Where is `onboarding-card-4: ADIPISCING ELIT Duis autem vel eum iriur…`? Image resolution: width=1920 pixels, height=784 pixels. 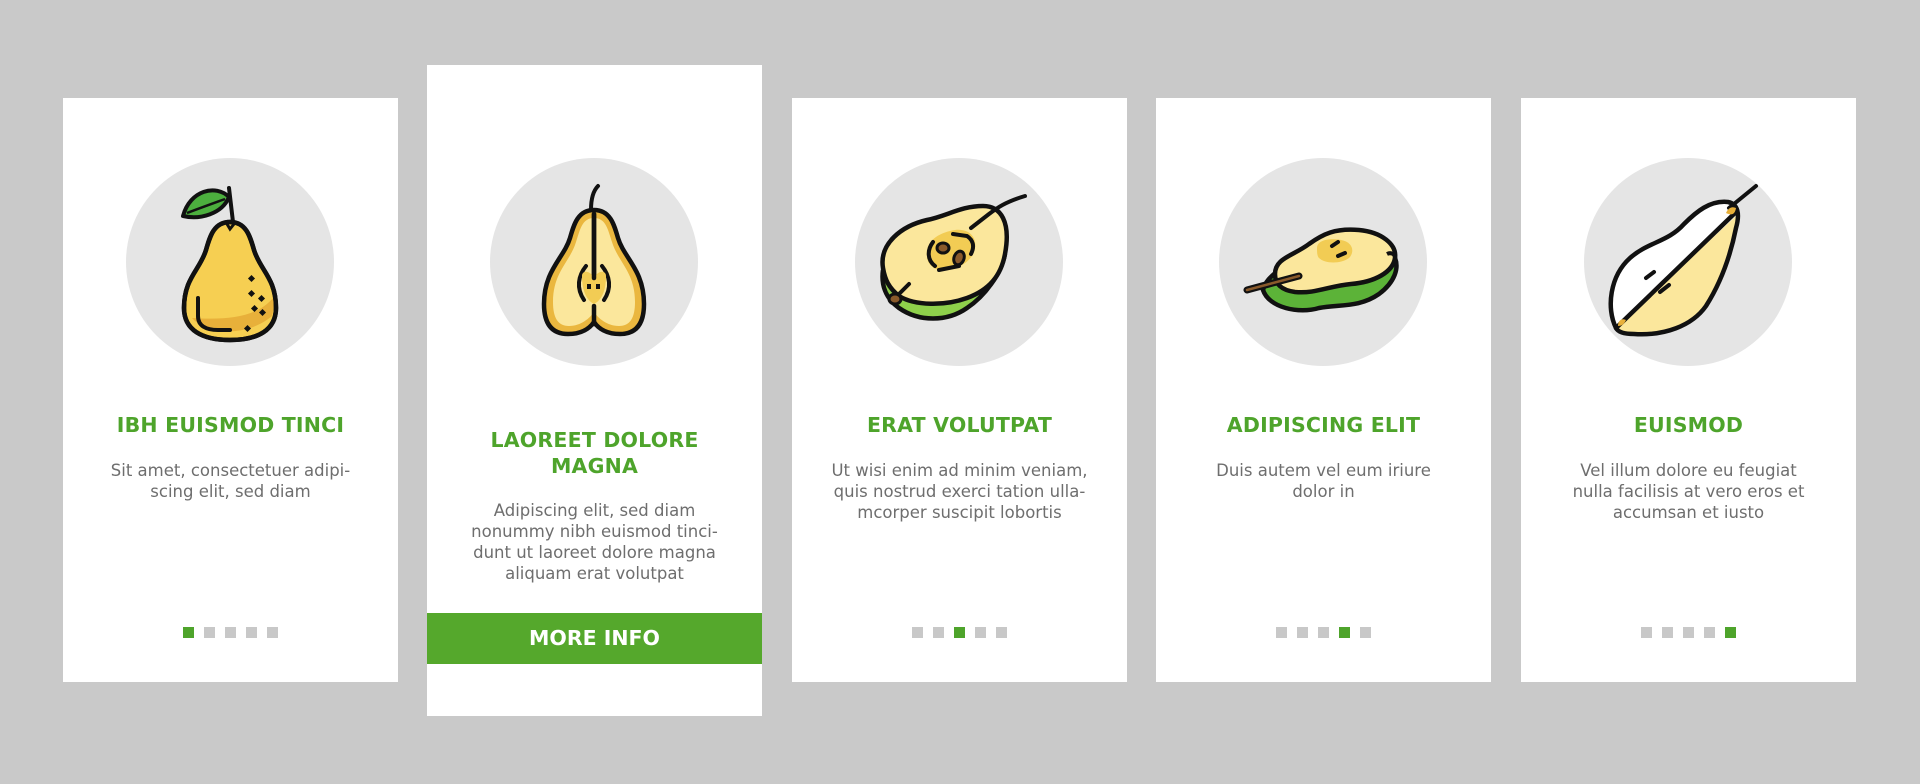
onboarding-card-4: ADIPISCING ELIT Duis autem vel eum iriur… is located at coordinates (1323, 390).